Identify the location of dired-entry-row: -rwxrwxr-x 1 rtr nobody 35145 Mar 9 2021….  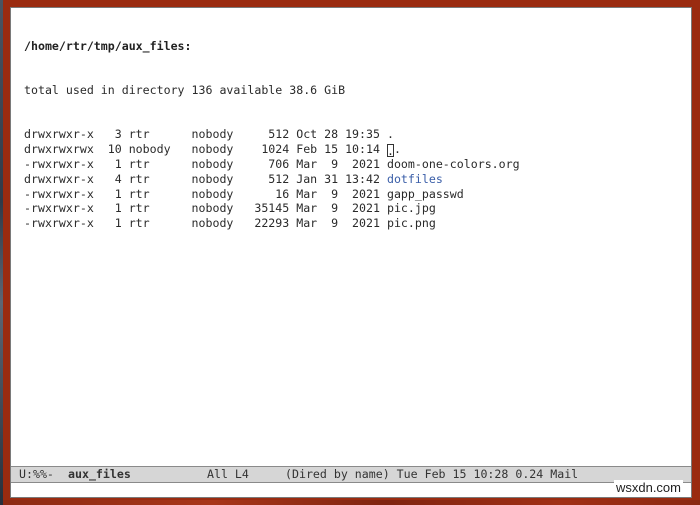
(272, 208).